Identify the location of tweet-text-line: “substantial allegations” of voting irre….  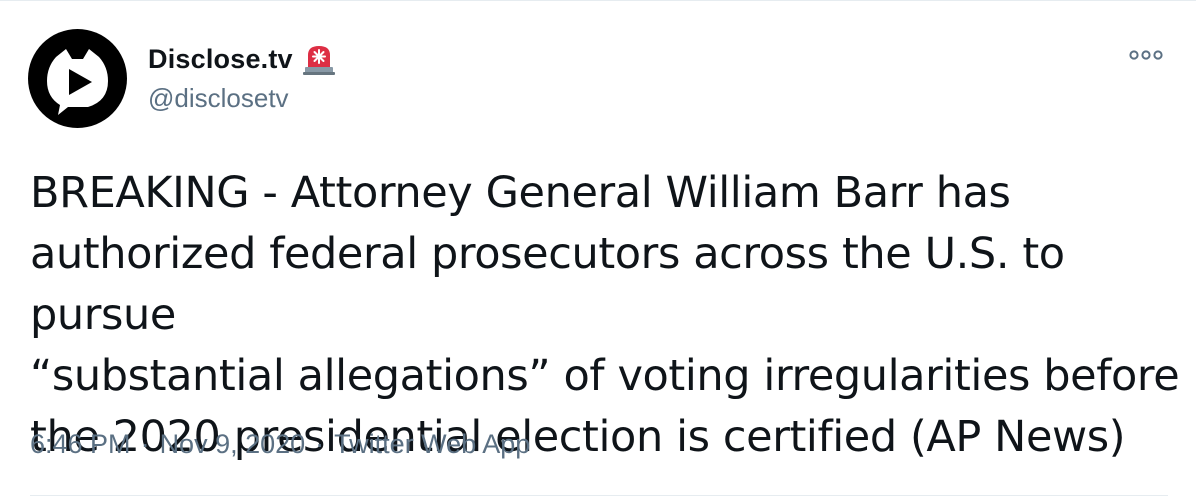
(605, 376).